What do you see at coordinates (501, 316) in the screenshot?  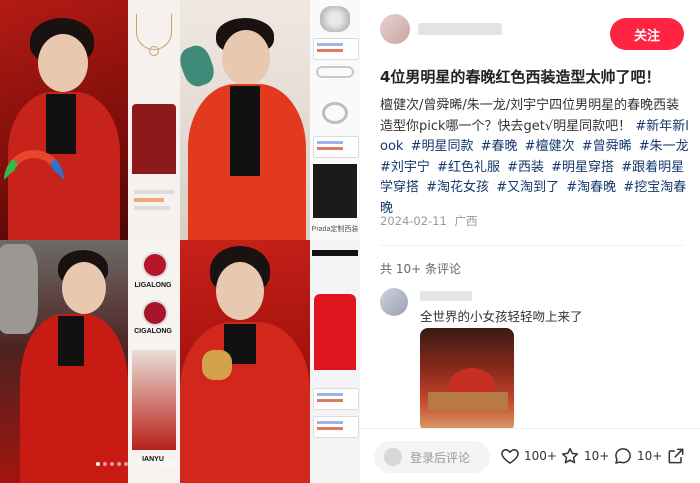 I see `comment-text: 全世界的小女孩轻轻吻上来了` at bounding box center [501, 316].